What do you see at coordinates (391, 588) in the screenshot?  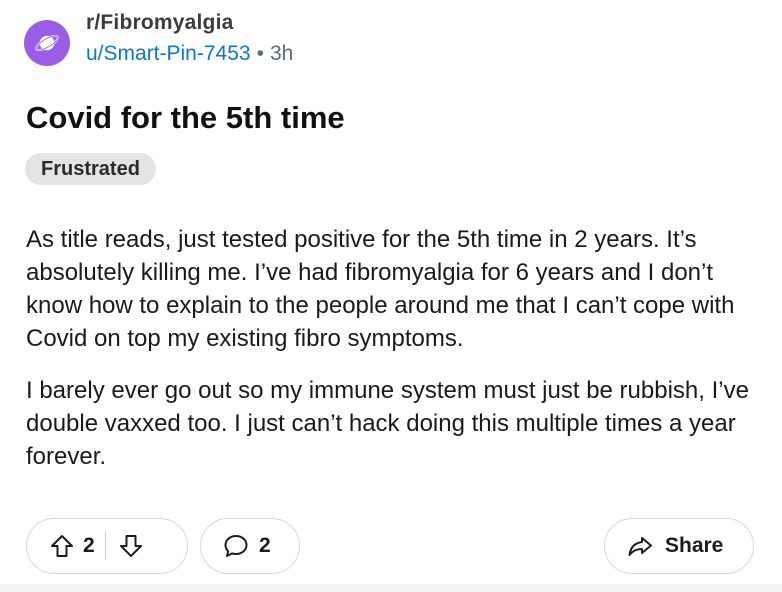 I see `feed-divider` at bounding box center [391, 588].